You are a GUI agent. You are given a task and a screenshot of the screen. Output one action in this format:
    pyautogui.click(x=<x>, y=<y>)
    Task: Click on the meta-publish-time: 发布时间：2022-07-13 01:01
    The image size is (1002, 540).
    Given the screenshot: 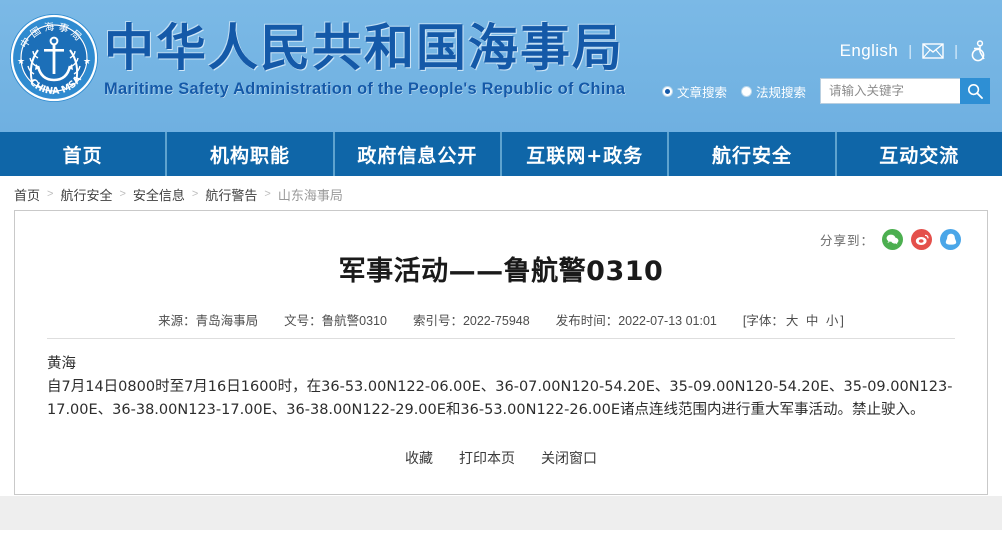 What is the action you would take?
    pyautogui.click(x=636, y=321)
    